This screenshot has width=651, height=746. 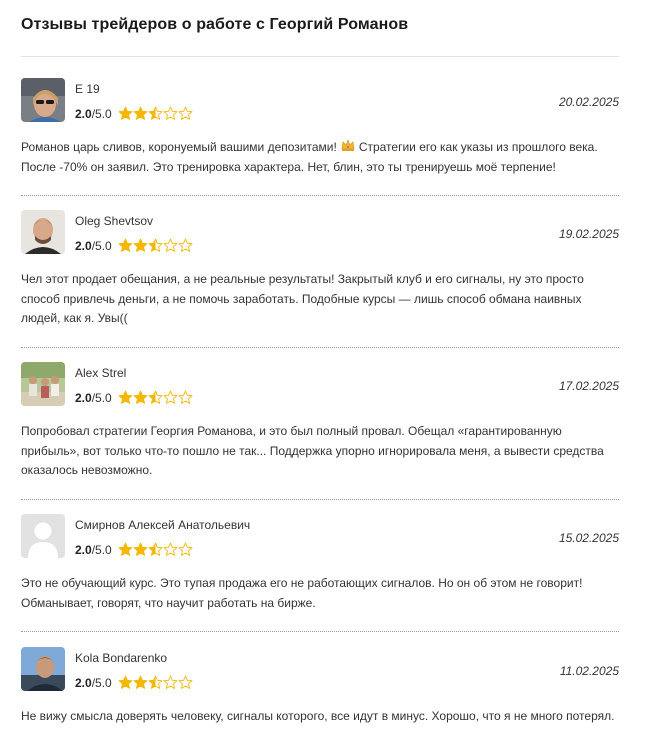 What do you see at coordinates (588, 538) in the screenshot?
I see `review-date: 15.02.2025` at bounding box center [588, 538].